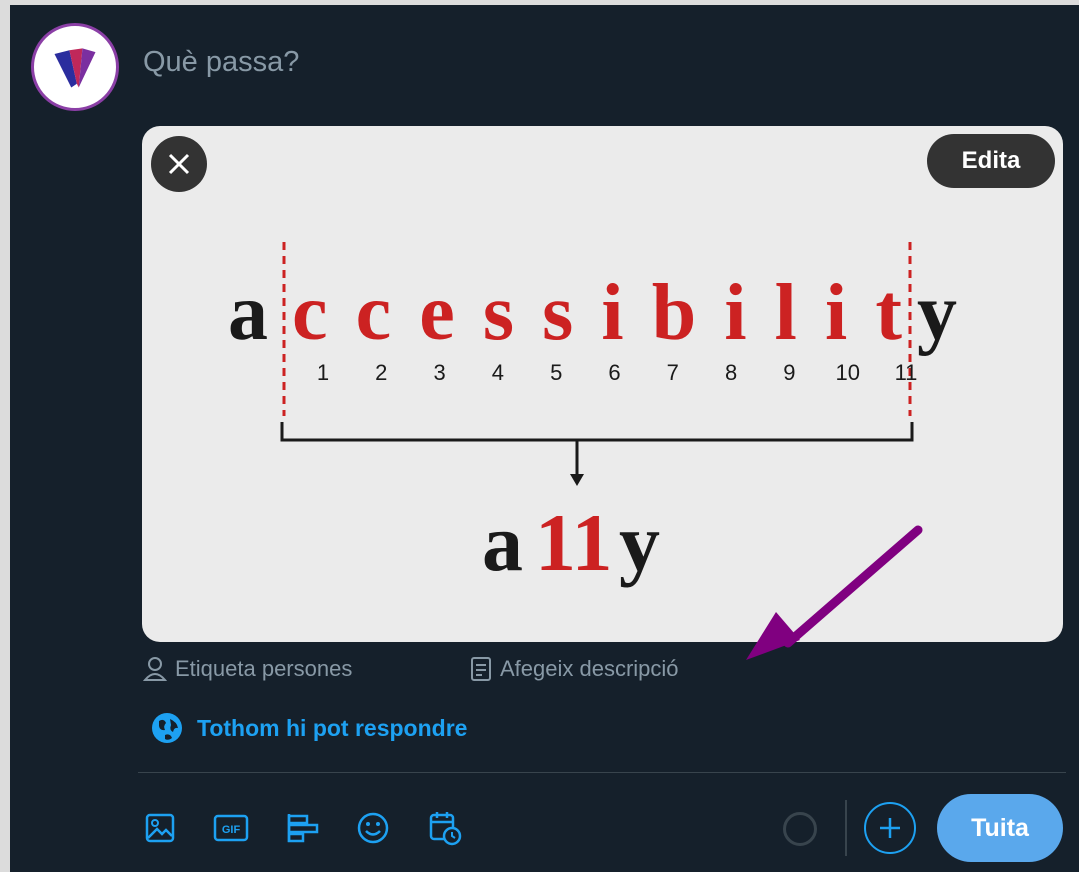 The height and width of the screenshot is (872, 1079). What do you see at coordinates (800, 829) in the screenshot?
I see `character-counter` at bounding box center [800, 829].